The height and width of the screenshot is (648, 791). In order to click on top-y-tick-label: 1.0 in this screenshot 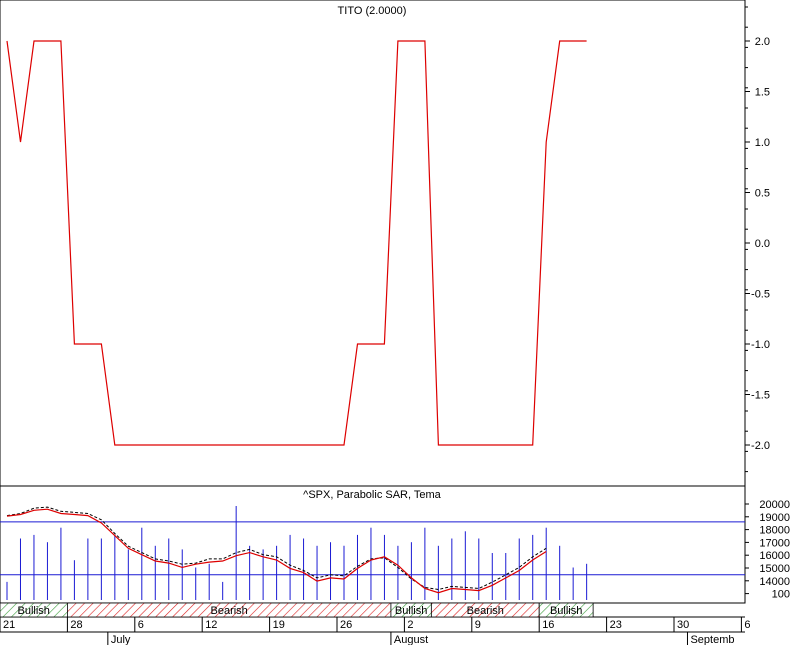, I will do `click(762, 143)`.